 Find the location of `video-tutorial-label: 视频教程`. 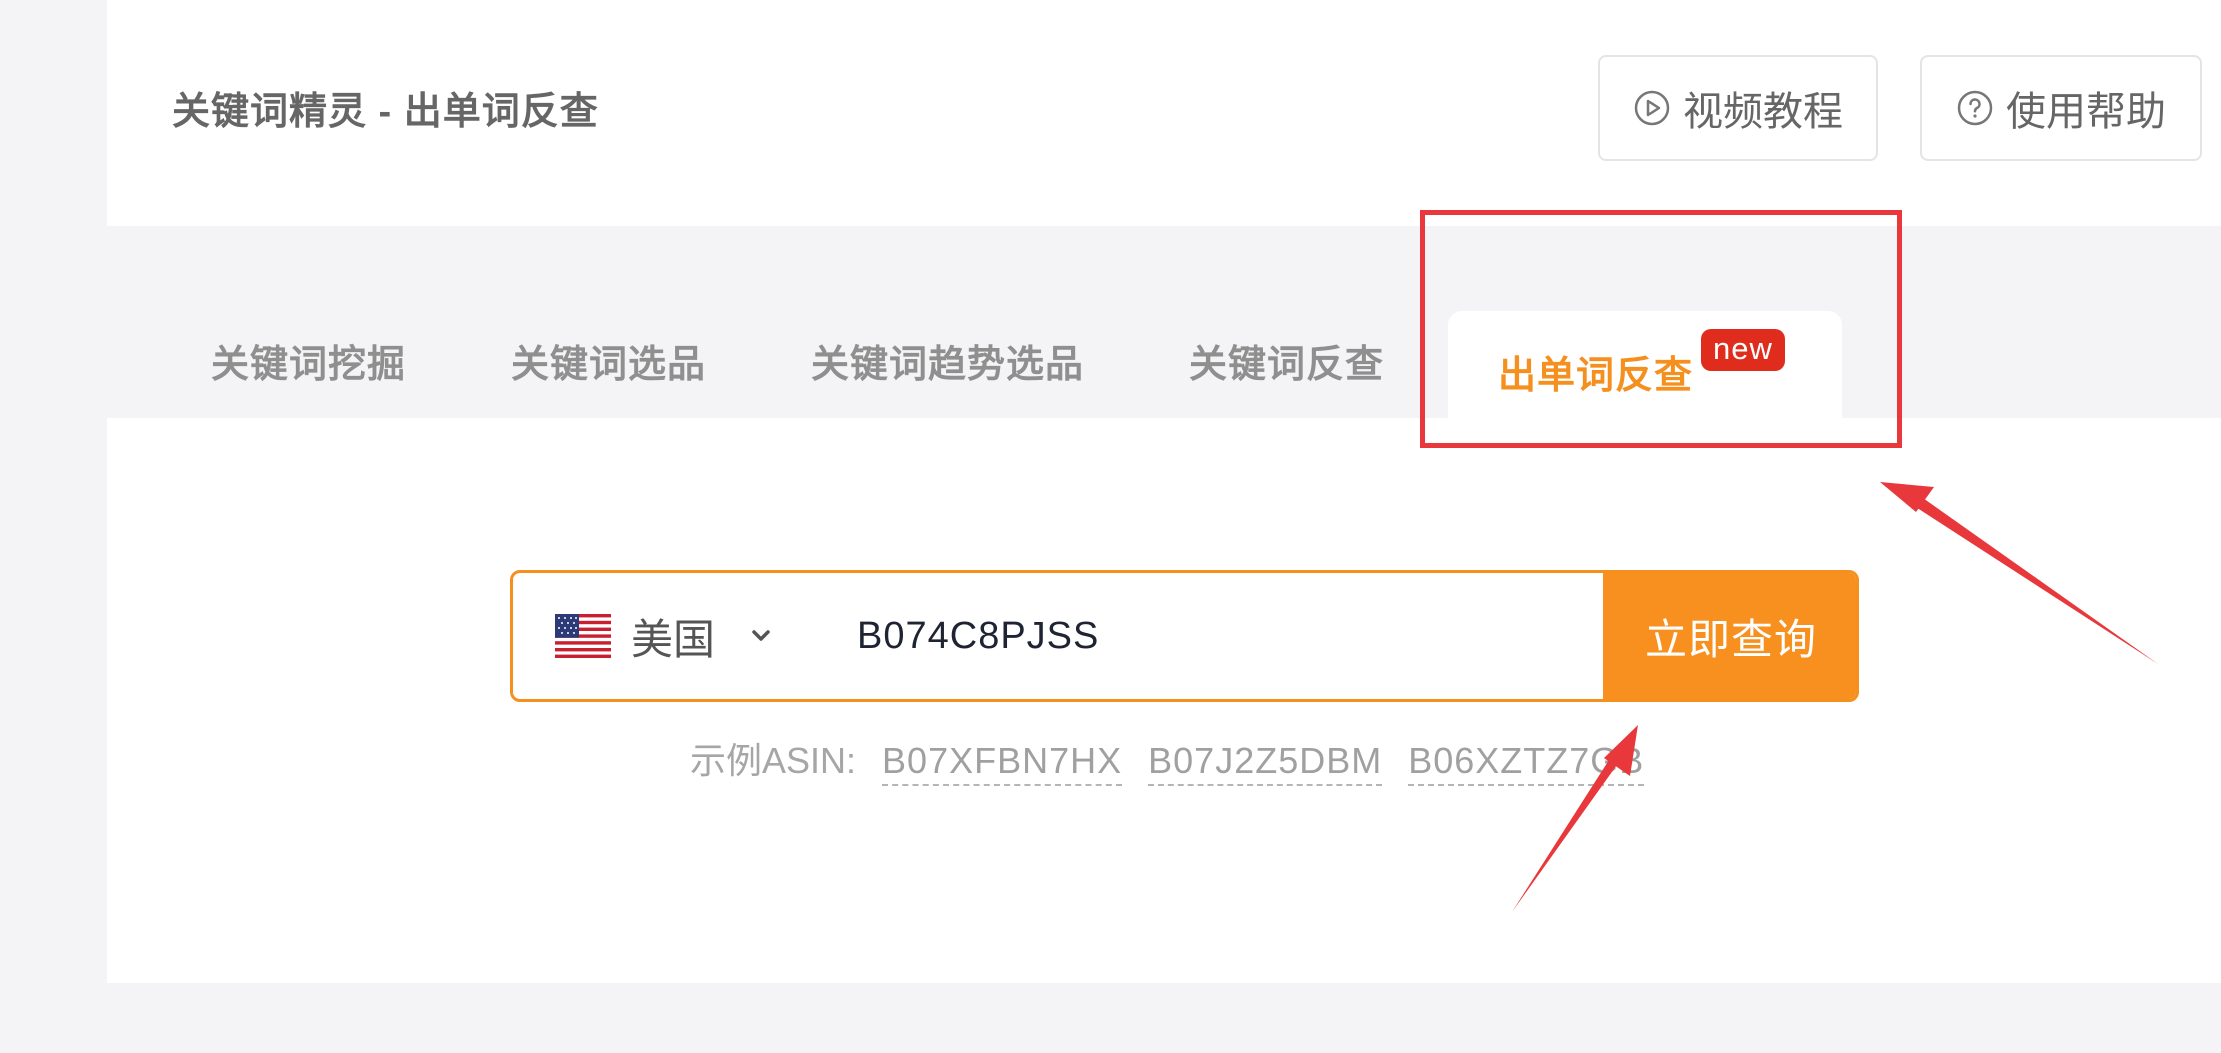

video-tutorial-label: 视频教程 is located at coordinates (1763, 112).